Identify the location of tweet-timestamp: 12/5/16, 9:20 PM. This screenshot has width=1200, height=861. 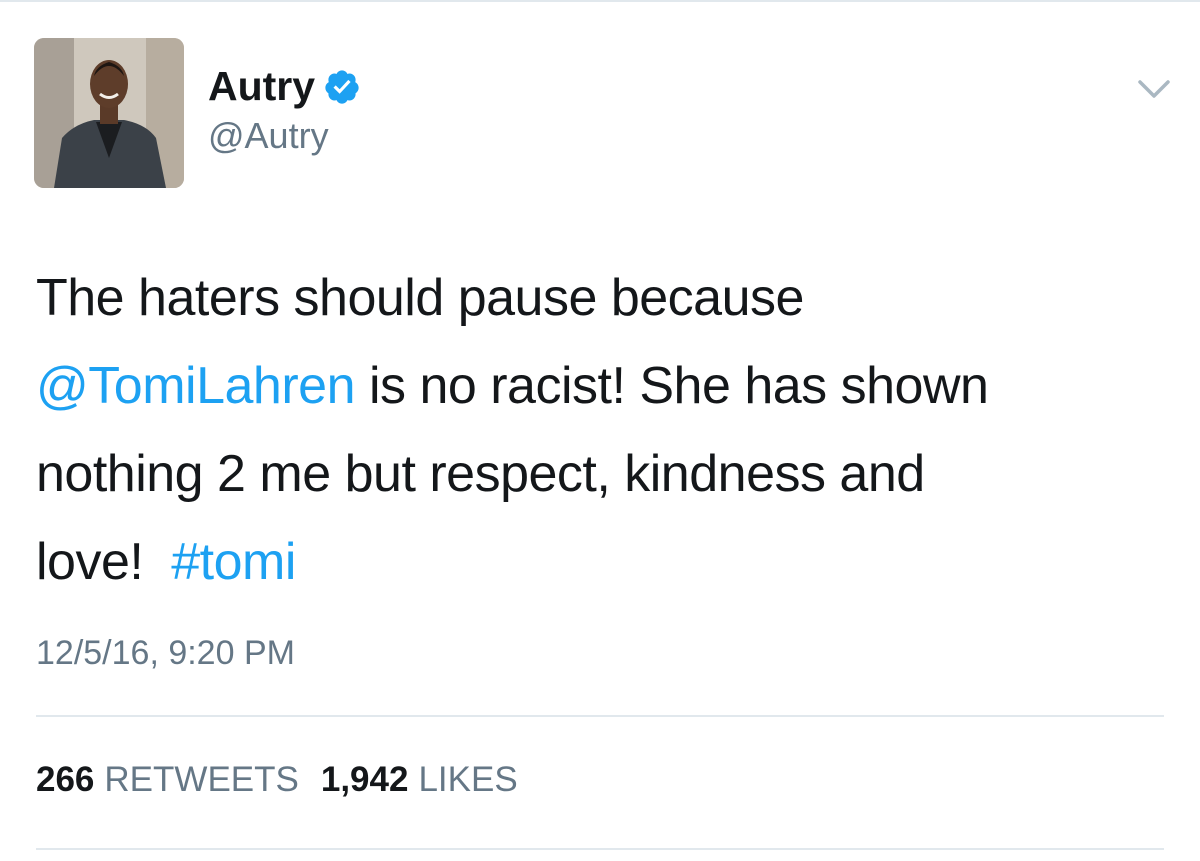
(165, 653).